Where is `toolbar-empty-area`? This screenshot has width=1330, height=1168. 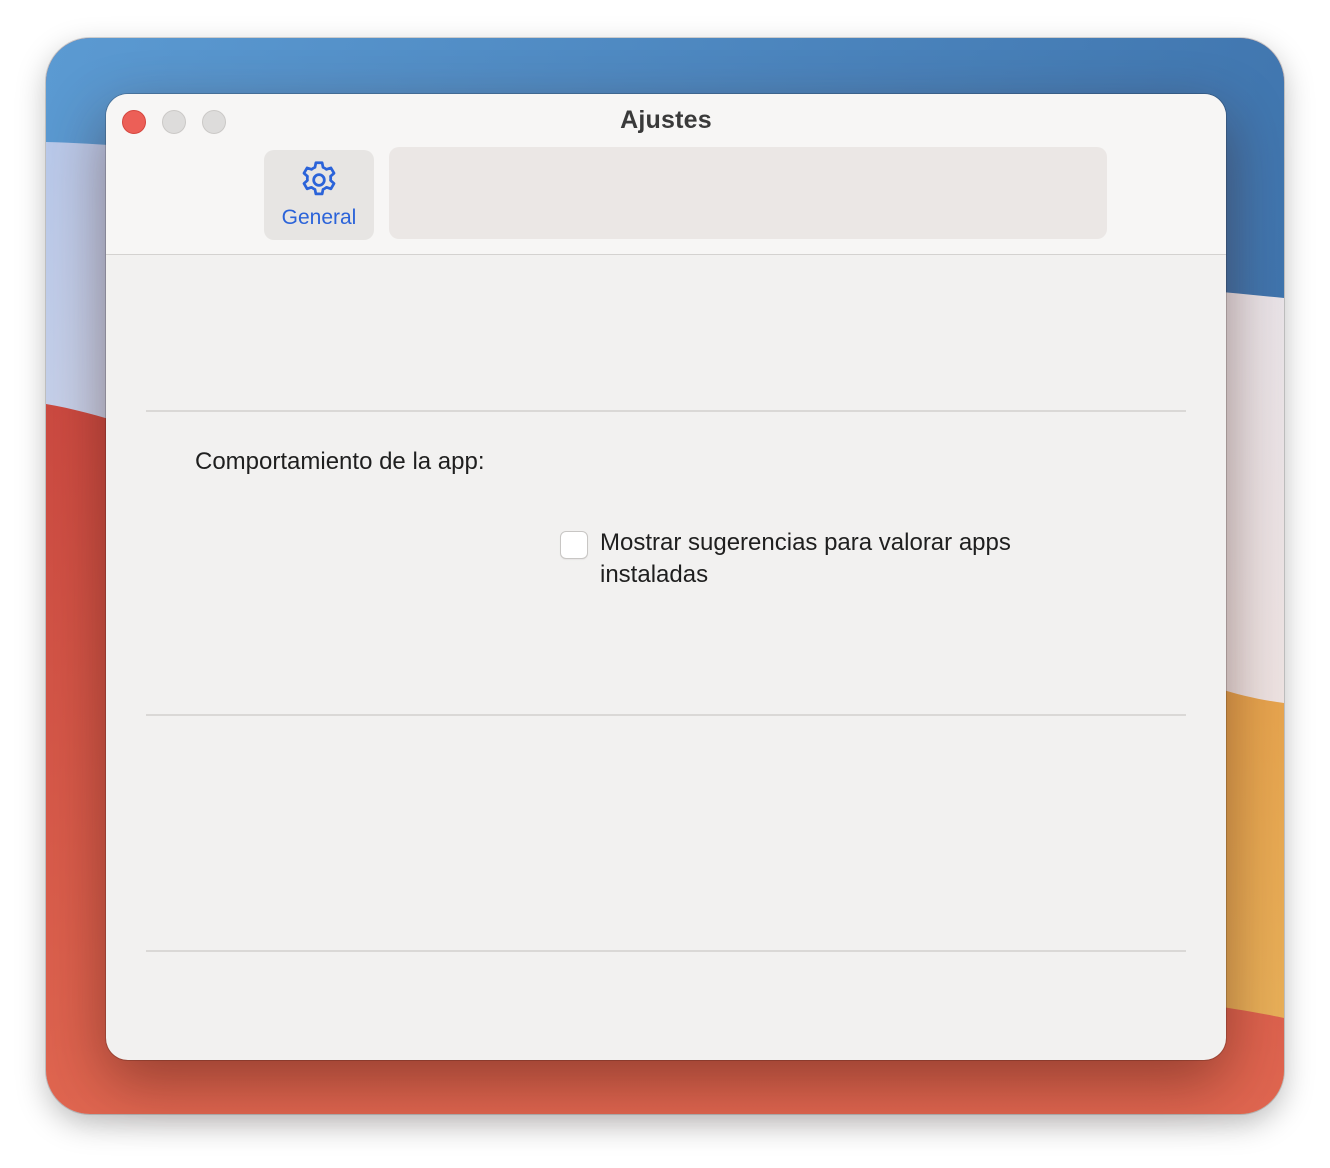 toolbar-empty-area is located at coordinates (748, 193).